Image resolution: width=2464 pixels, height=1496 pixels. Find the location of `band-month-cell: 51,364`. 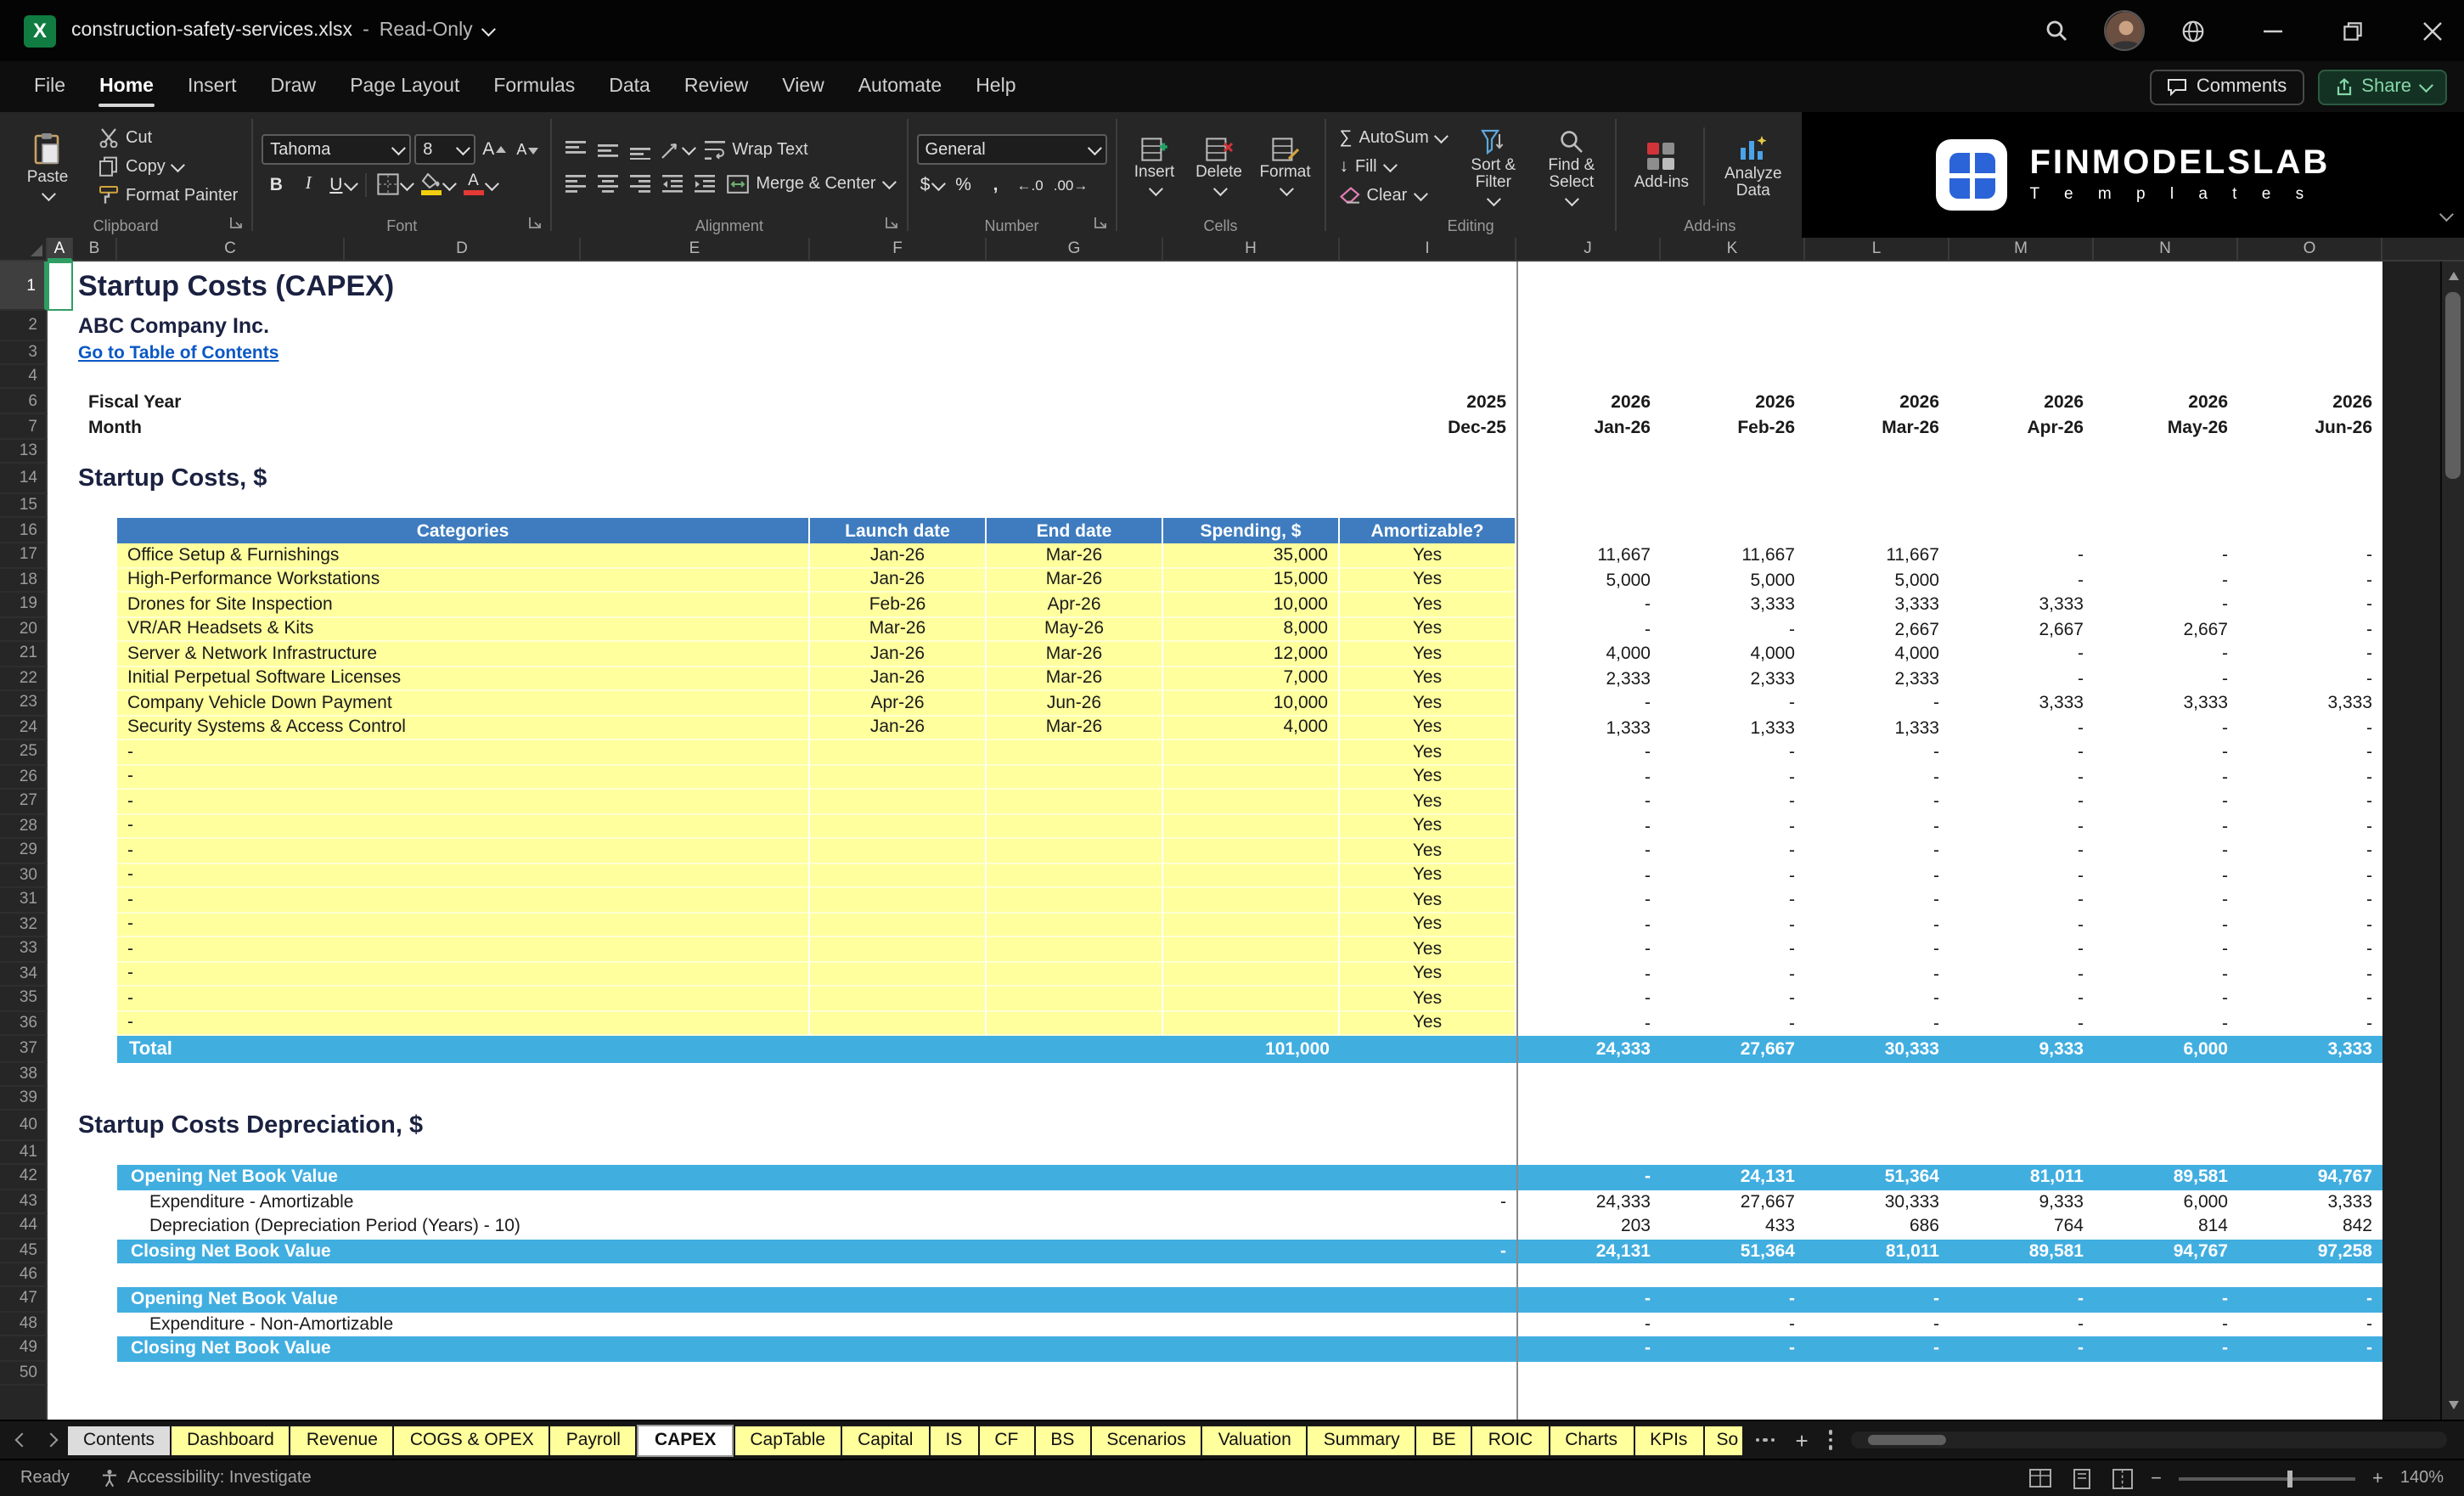

band-month-cell: 51,364 is located at coordinates (1733, 1251).